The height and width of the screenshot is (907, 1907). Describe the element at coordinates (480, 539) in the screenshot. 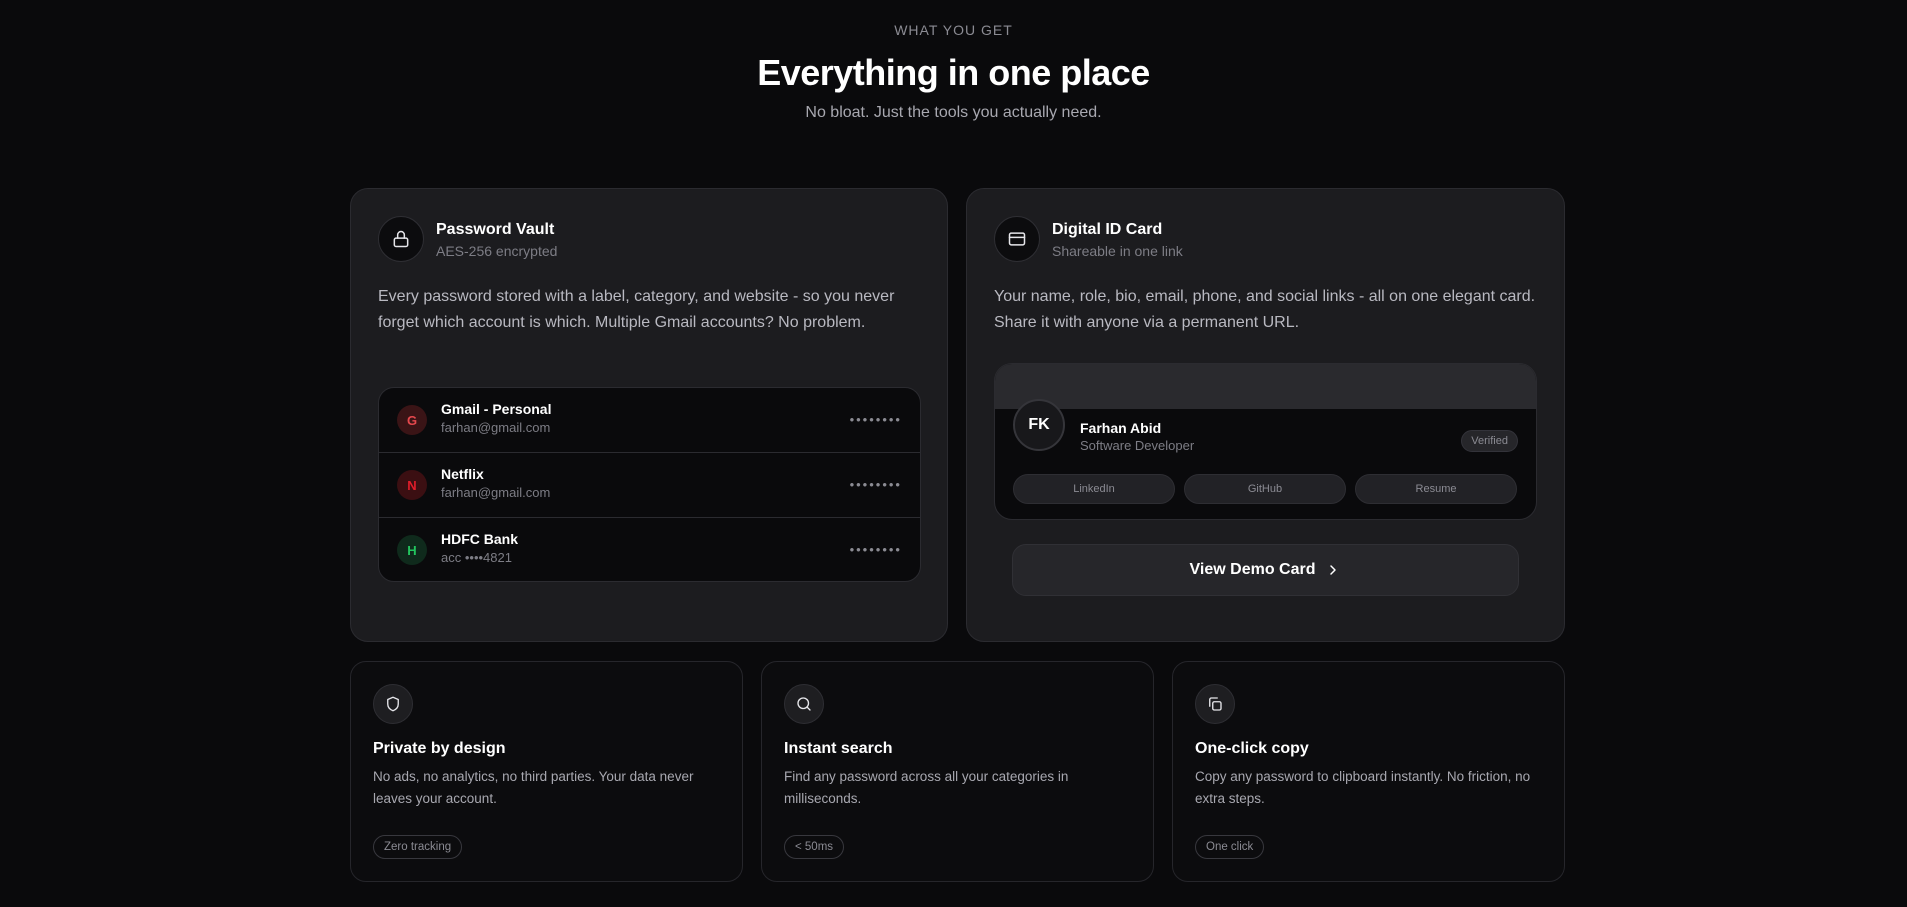

I see `entry-name: HDFC Bank` at that location.